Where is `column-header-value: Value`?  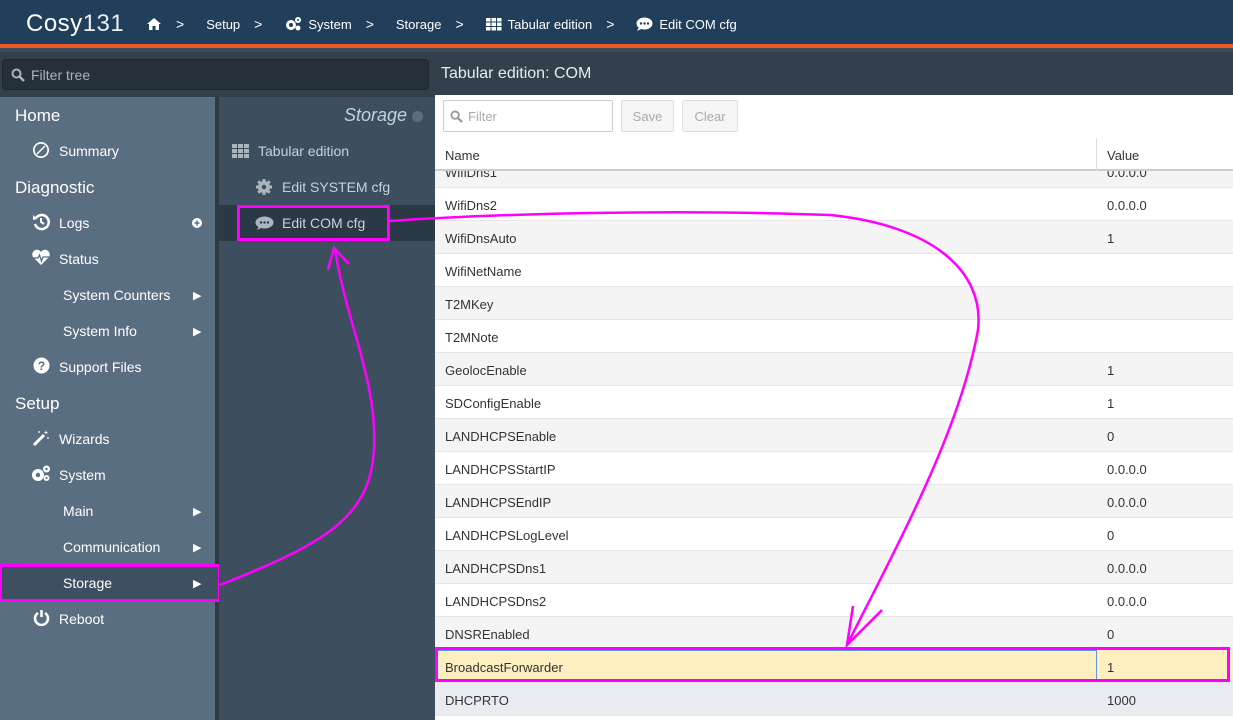 column-header-value: Value is located at coordinates (1123, 155).